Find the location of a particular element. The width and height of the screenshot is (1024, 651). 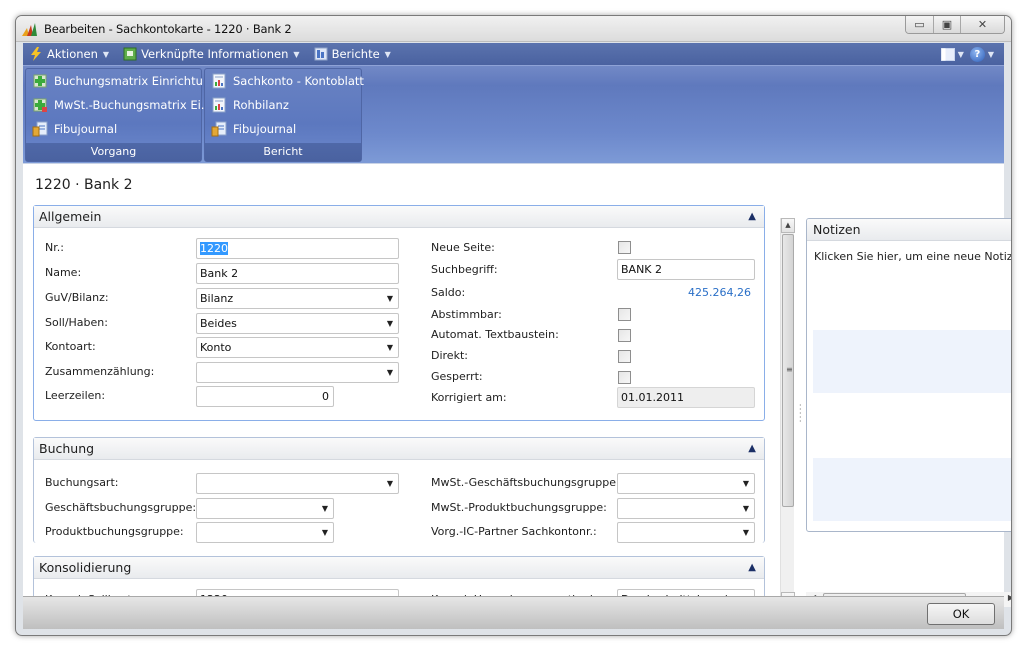

grip-icon: ≡ is located at coordinates (789, 369).